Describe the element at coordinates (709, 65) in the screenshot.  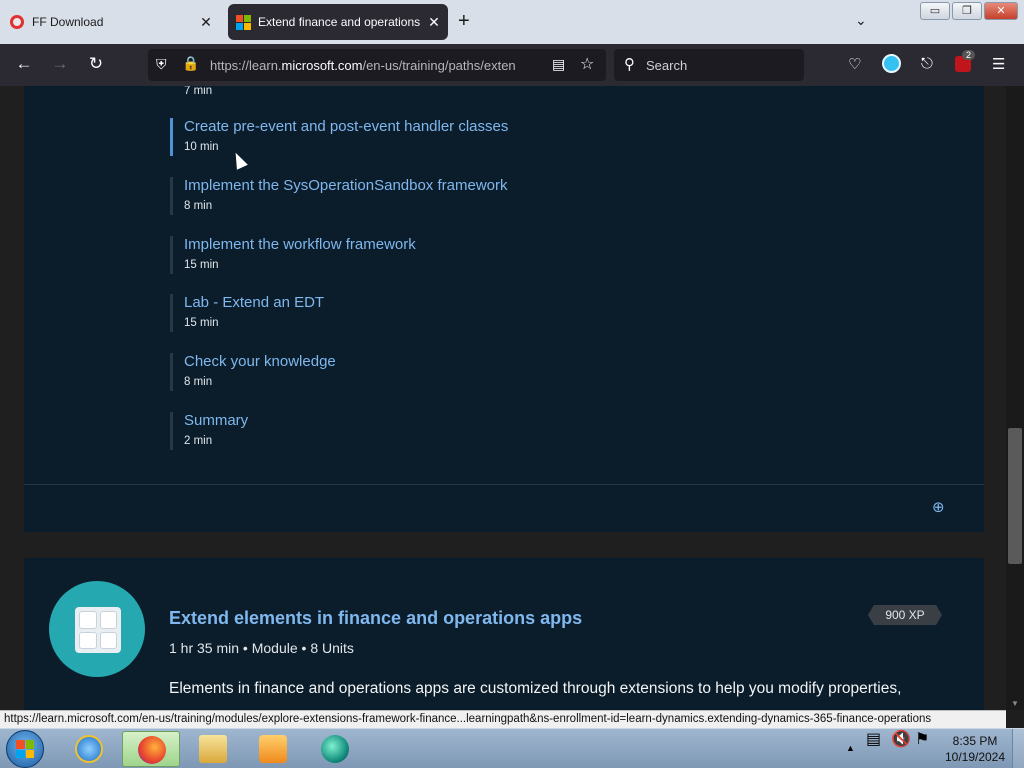
I see `search-bar: ⚲ Search` at that location.